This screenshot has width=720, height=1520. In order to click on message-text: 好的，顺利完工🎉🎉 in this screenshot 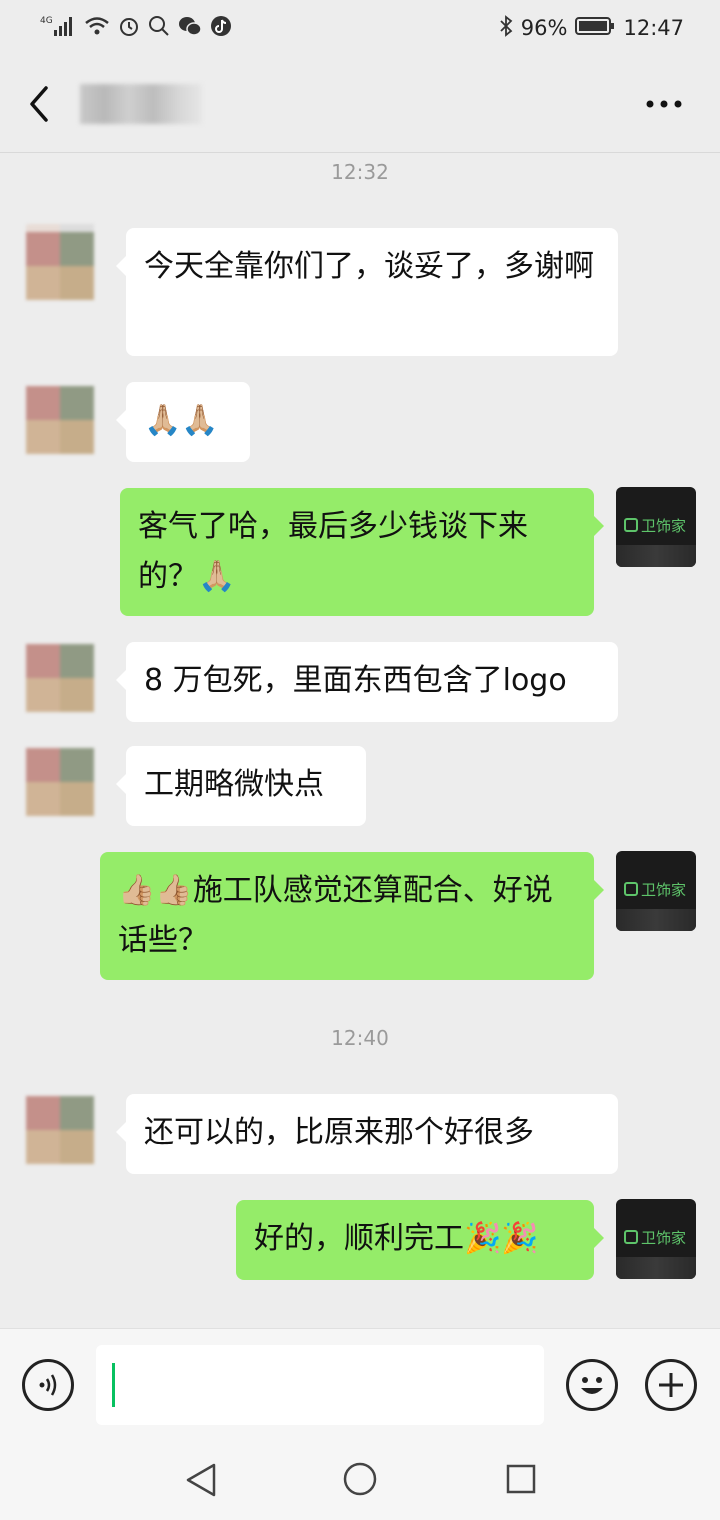, I will do `click(396, 1238)`.